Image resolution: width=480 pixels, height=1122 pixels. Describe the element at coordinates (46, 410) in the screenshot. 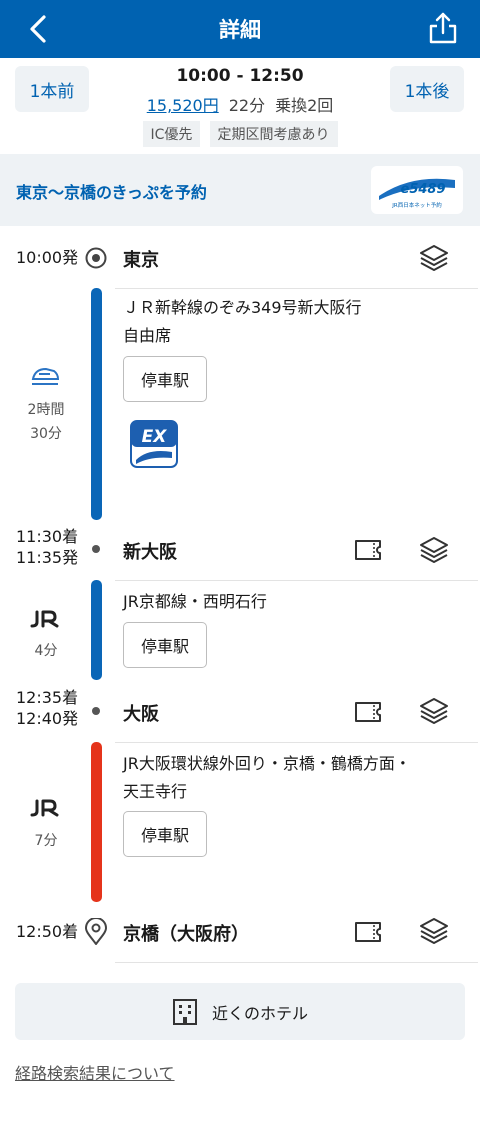

I see `duration-hours: 2時間` at that location.